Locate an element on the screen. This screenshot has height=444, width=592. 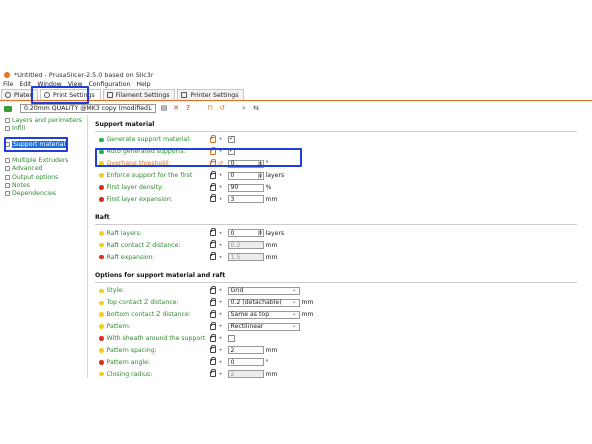
question-icon: ? is located at coordinates (188, 108).